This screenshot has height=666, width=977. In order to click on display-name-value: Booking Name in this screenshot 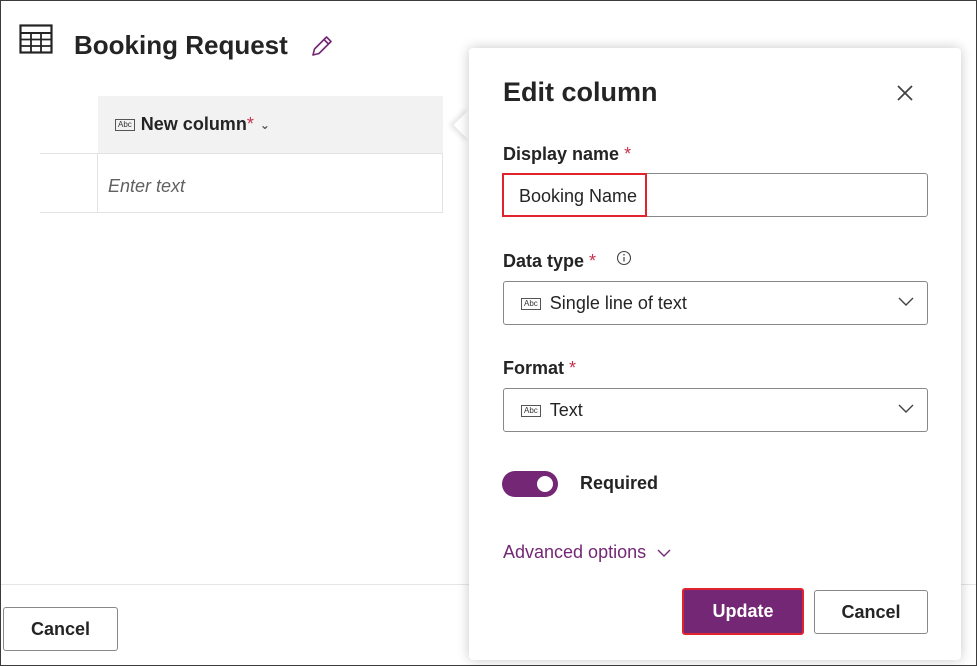, I will do `click(578, 196)`.